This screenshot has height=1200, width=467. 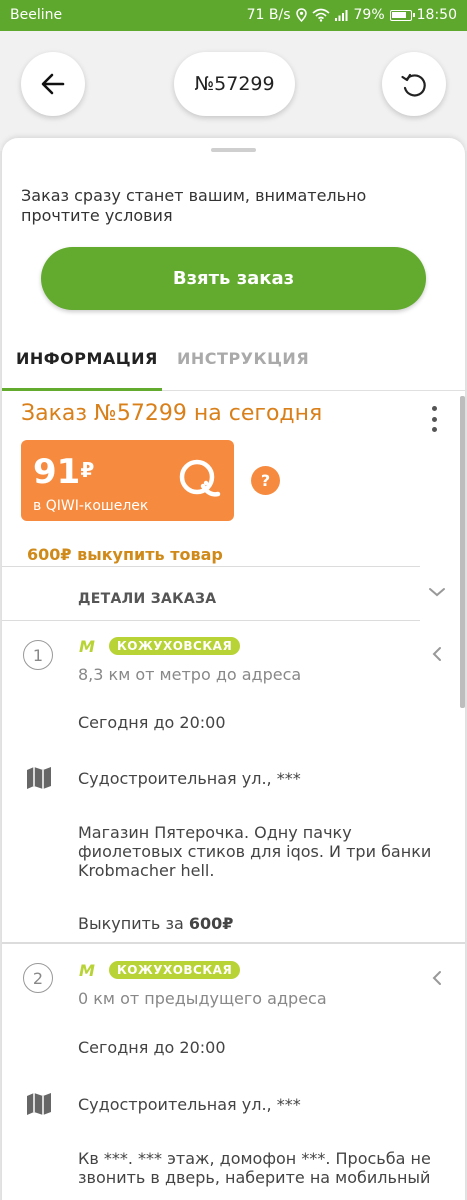 I want to click on tab-bar: ИНФОРМАЦИЯ ИНСТРУКЦИЯ, so click(x=233, y=362).